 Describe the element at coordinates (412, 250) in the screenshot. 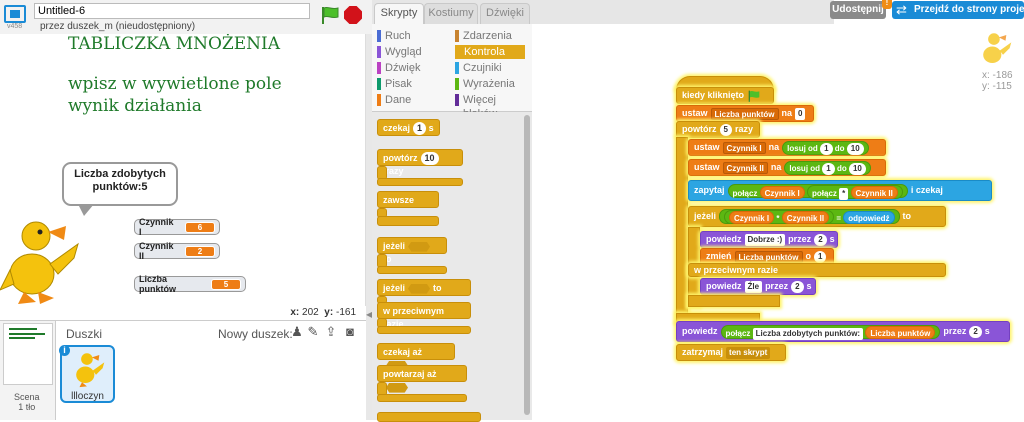

I see `palette-if-block: jeżelito` at that location.